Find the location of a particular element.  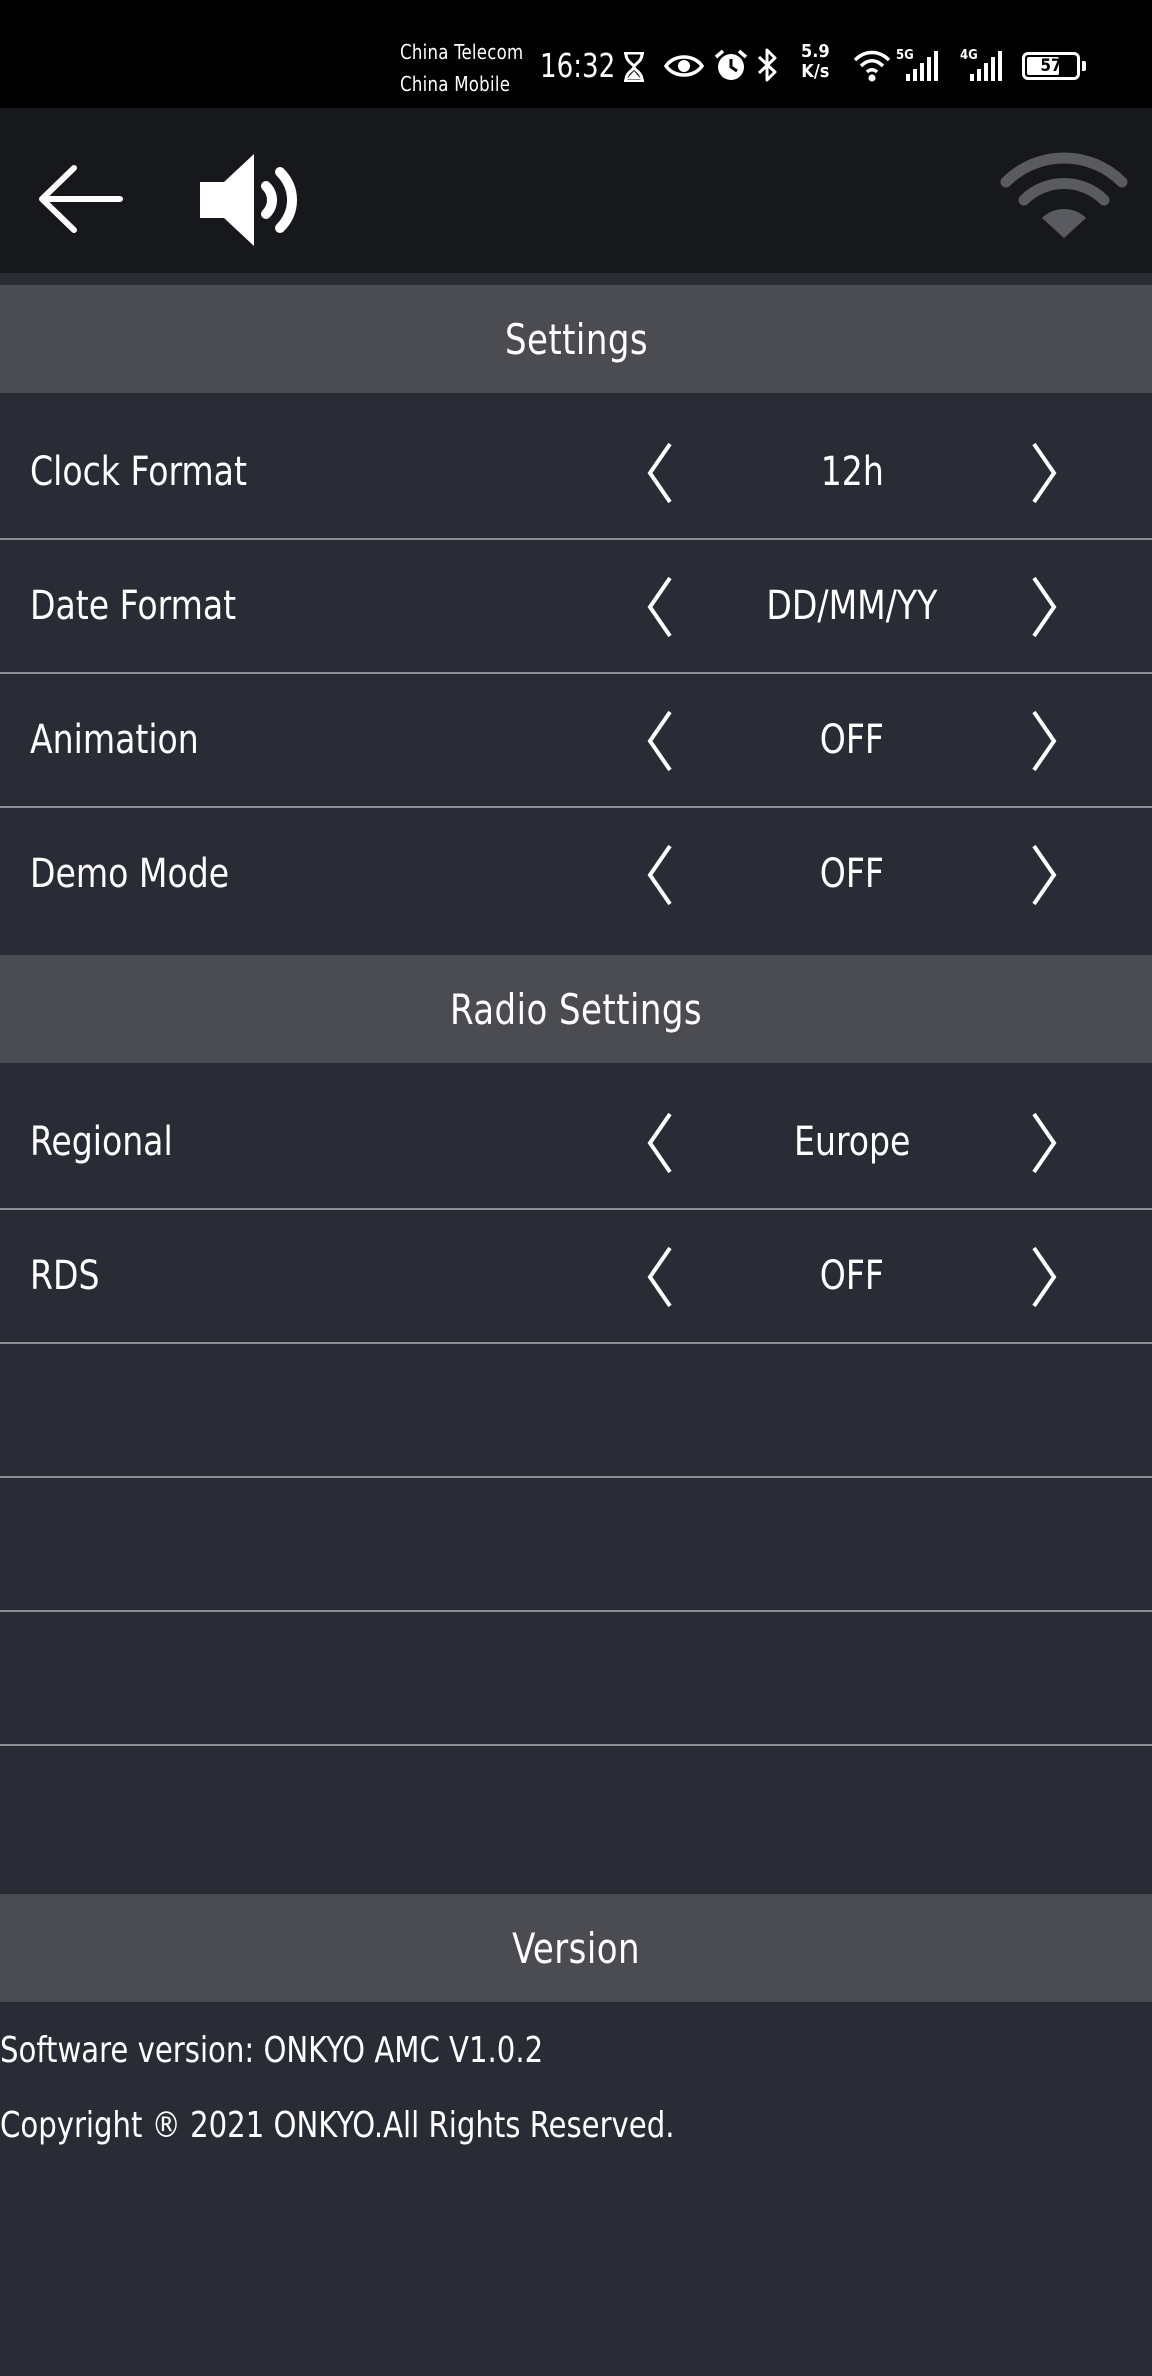

wifi-status is located at coordinates (1064, 196).